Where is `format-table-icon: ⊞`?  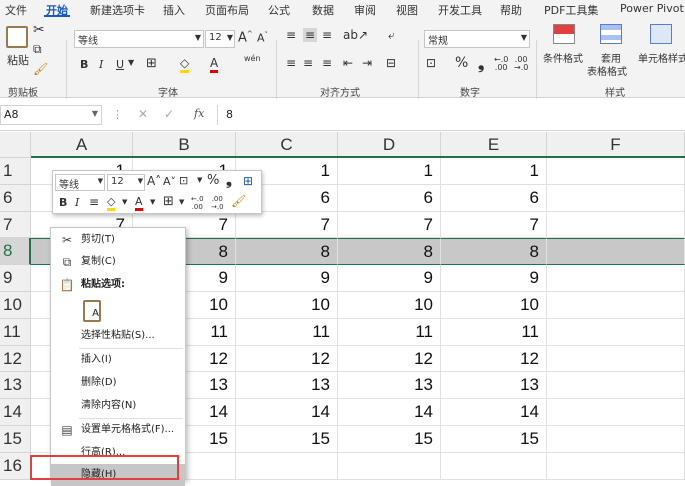
format-table-icon: ⊞ is located at coordinates (248, 181).